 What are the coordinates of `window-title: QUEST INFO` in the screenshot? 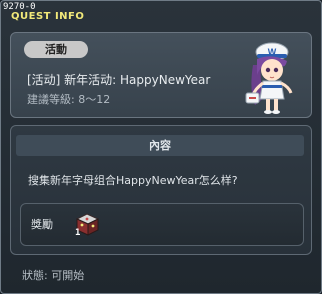 It's located at (48, 16).